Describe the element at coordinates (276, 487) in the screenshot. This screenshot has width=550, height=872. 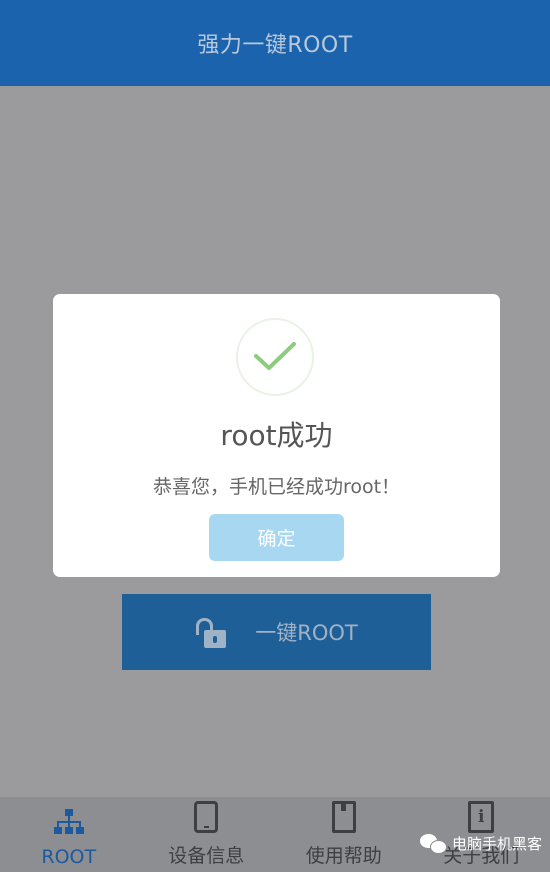
I see `dialog-message: 恭喜您，手机已经成功root！` at that location.